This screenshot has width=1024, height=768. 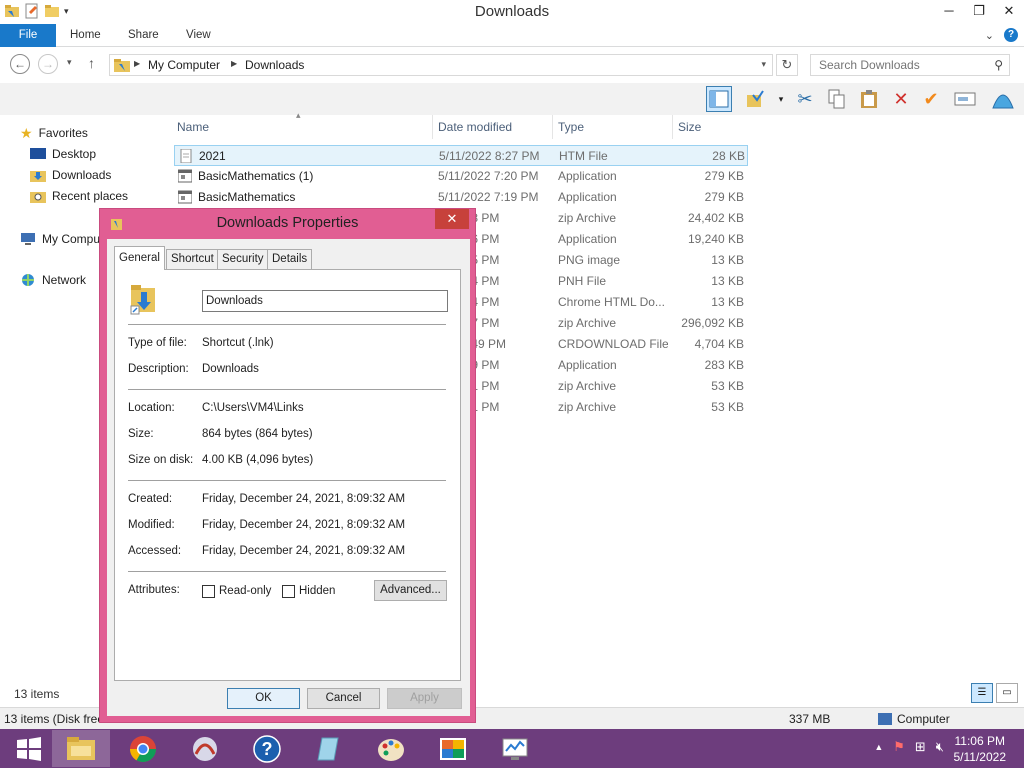 What do you see at coordinates (63, 133) in the screenshot?
I see `nav-favorites-label: Favorites` at bounding box center [63, 133].